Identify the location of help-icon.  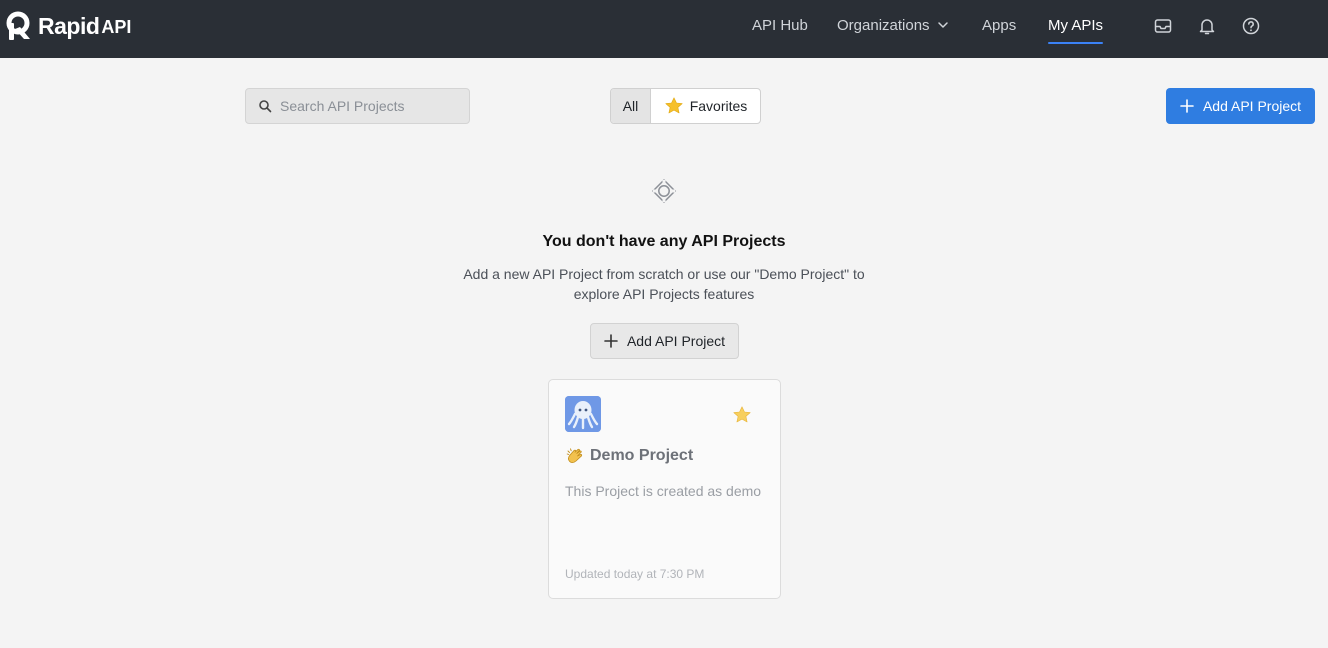
(1251, 26).